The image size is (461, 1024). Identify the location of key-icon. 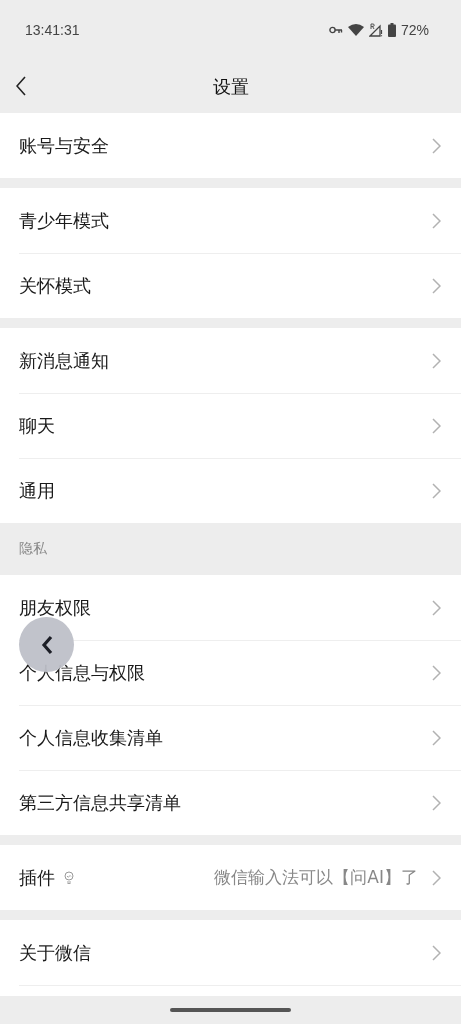
(335, 30).